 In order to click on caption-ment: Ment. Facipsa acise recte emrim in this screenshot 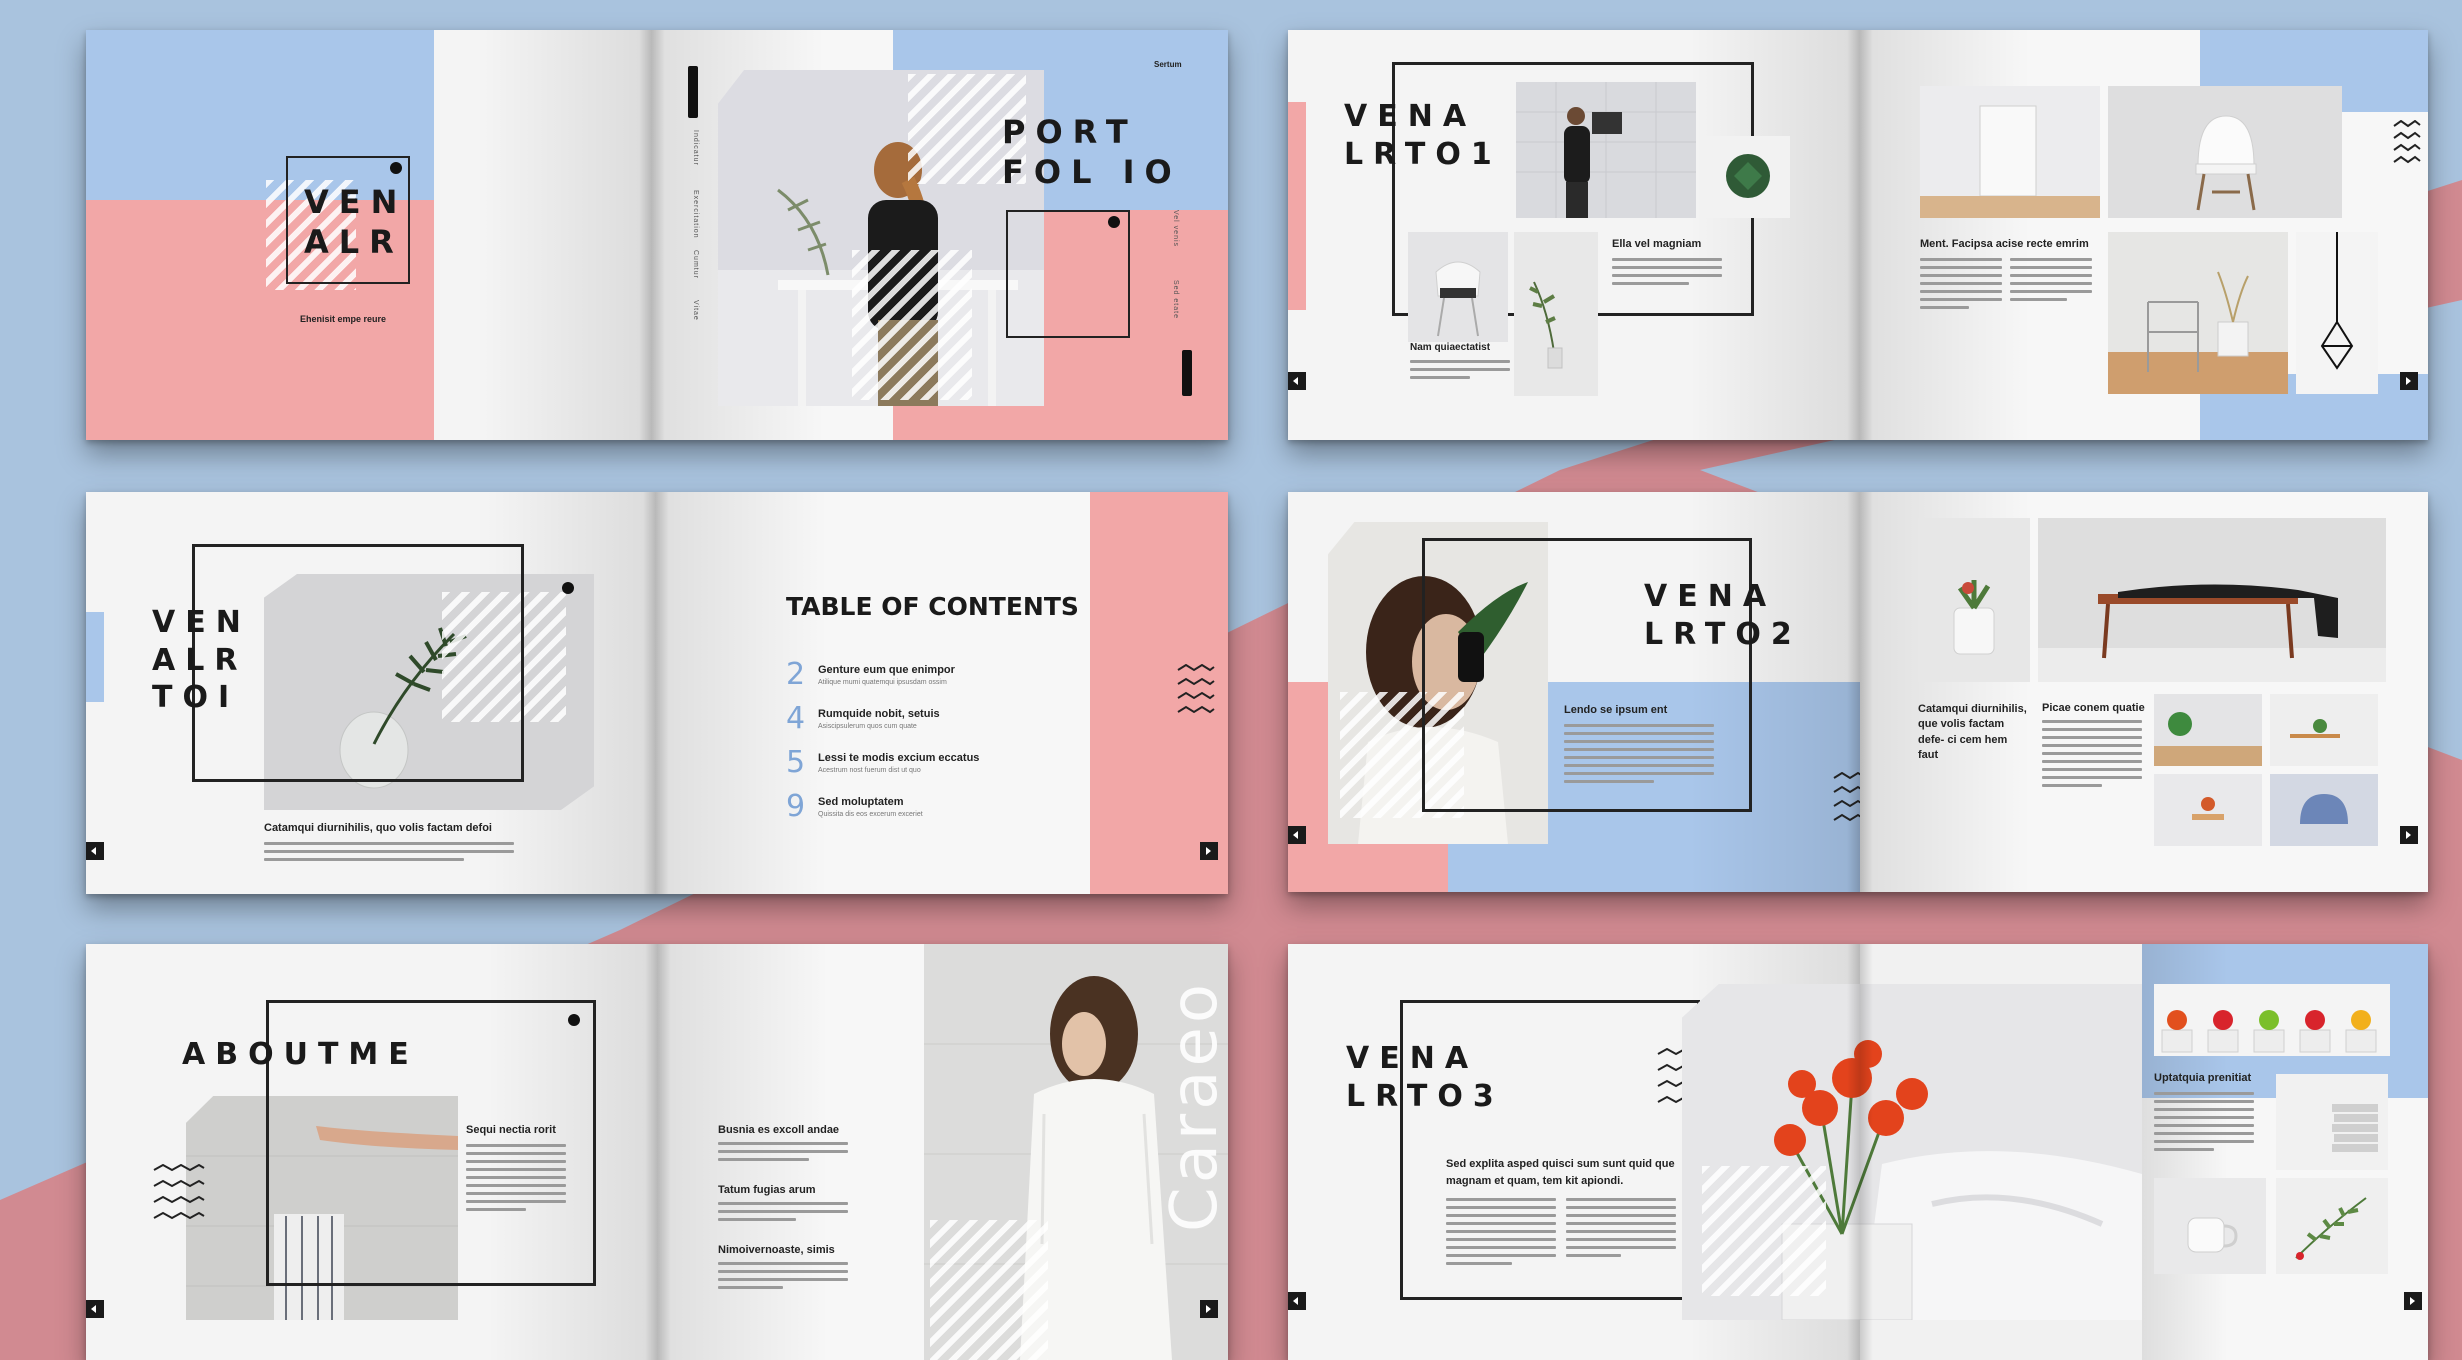, I will do `click(2004, 244)`.